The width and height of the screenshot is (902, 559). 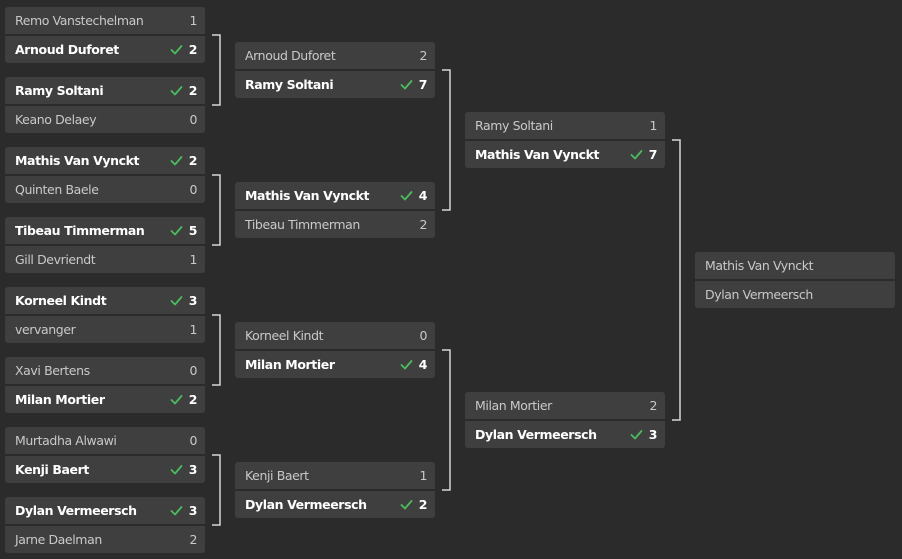 I want to click on player-row: Murtadha Alwawi 0, so click(x=105, y=440).